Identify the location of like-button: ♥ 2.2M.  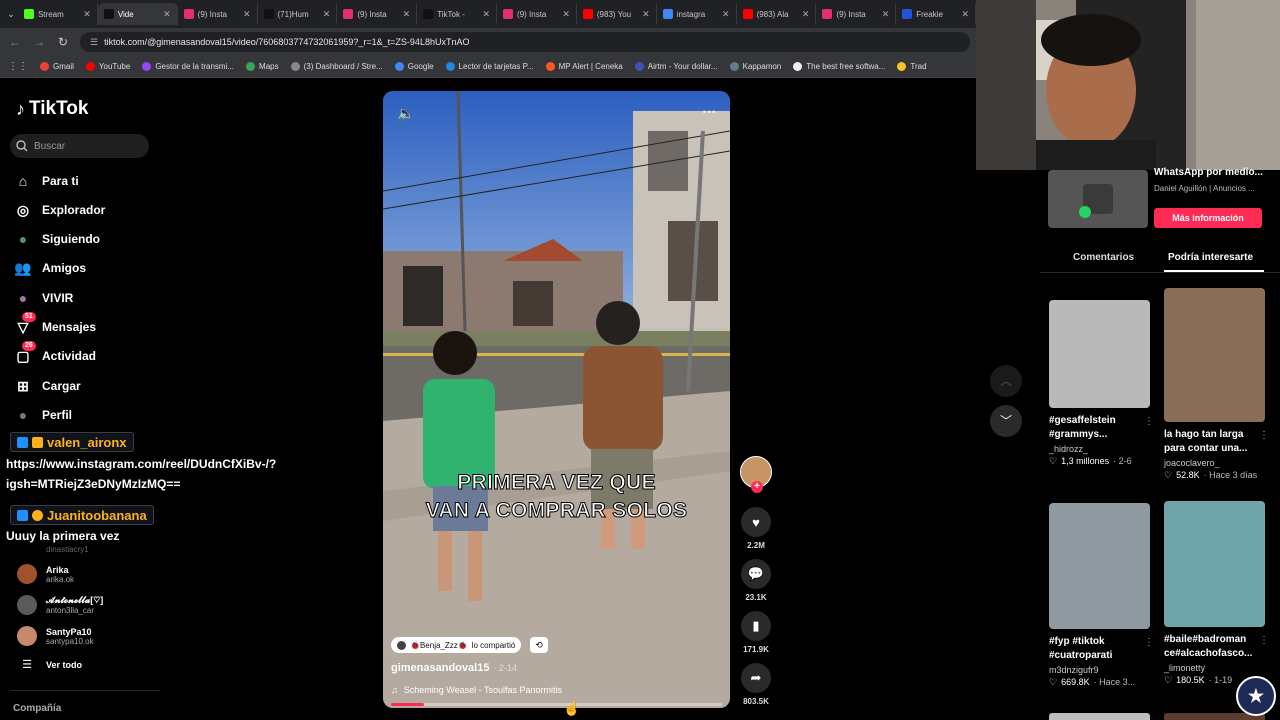
(756, 528).